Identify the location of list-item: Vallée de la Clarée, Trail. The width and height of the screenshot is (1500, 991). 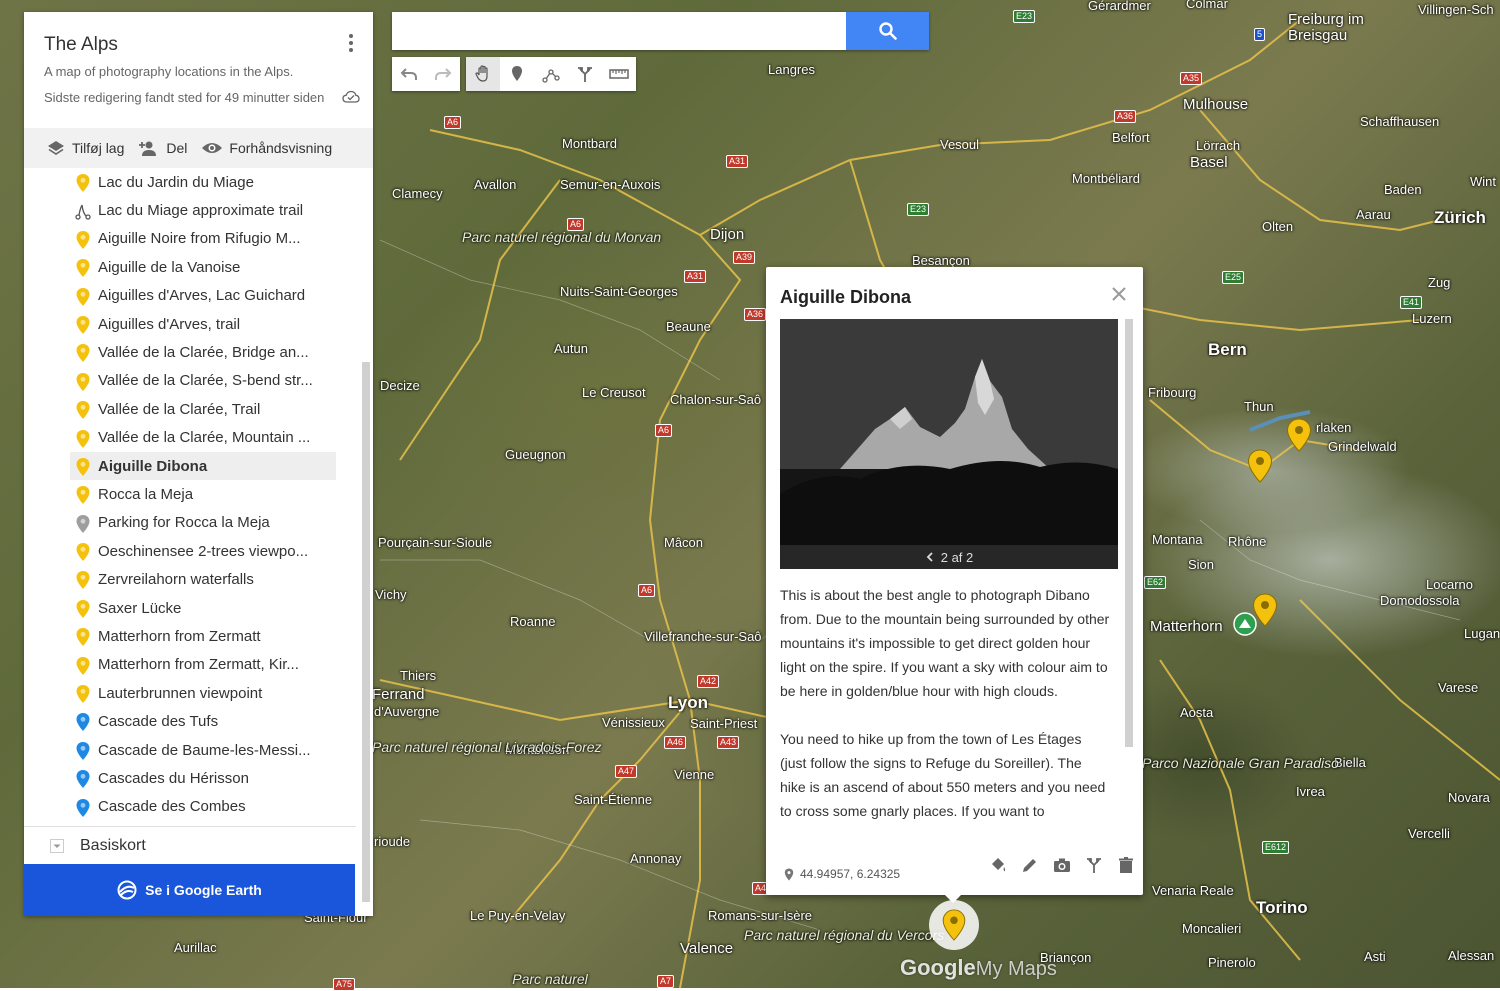
(193, 409).